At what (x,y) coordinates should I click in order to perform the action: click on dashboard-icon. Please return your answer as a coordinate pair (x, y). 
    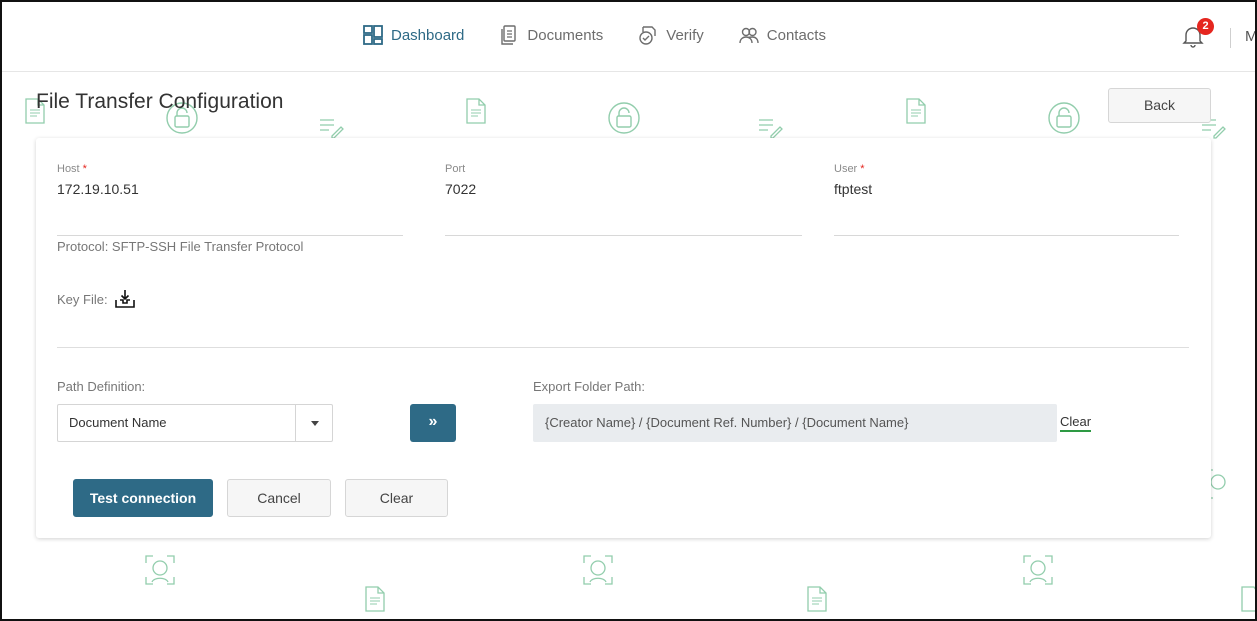
    Looking at the image, I should click on (373, 35).